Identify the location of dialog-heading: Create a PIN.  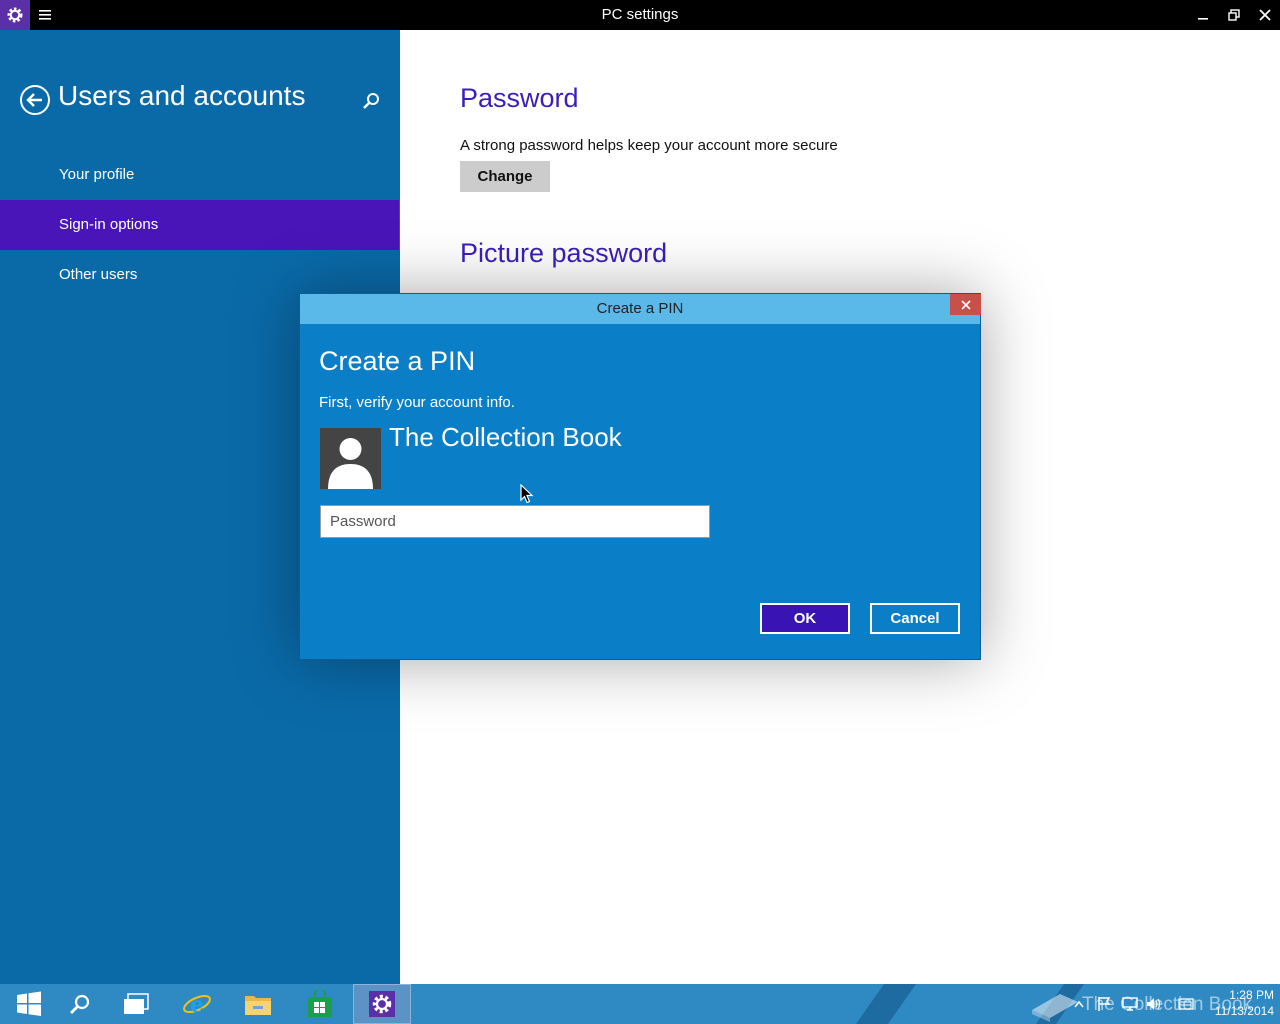
(397, 361).